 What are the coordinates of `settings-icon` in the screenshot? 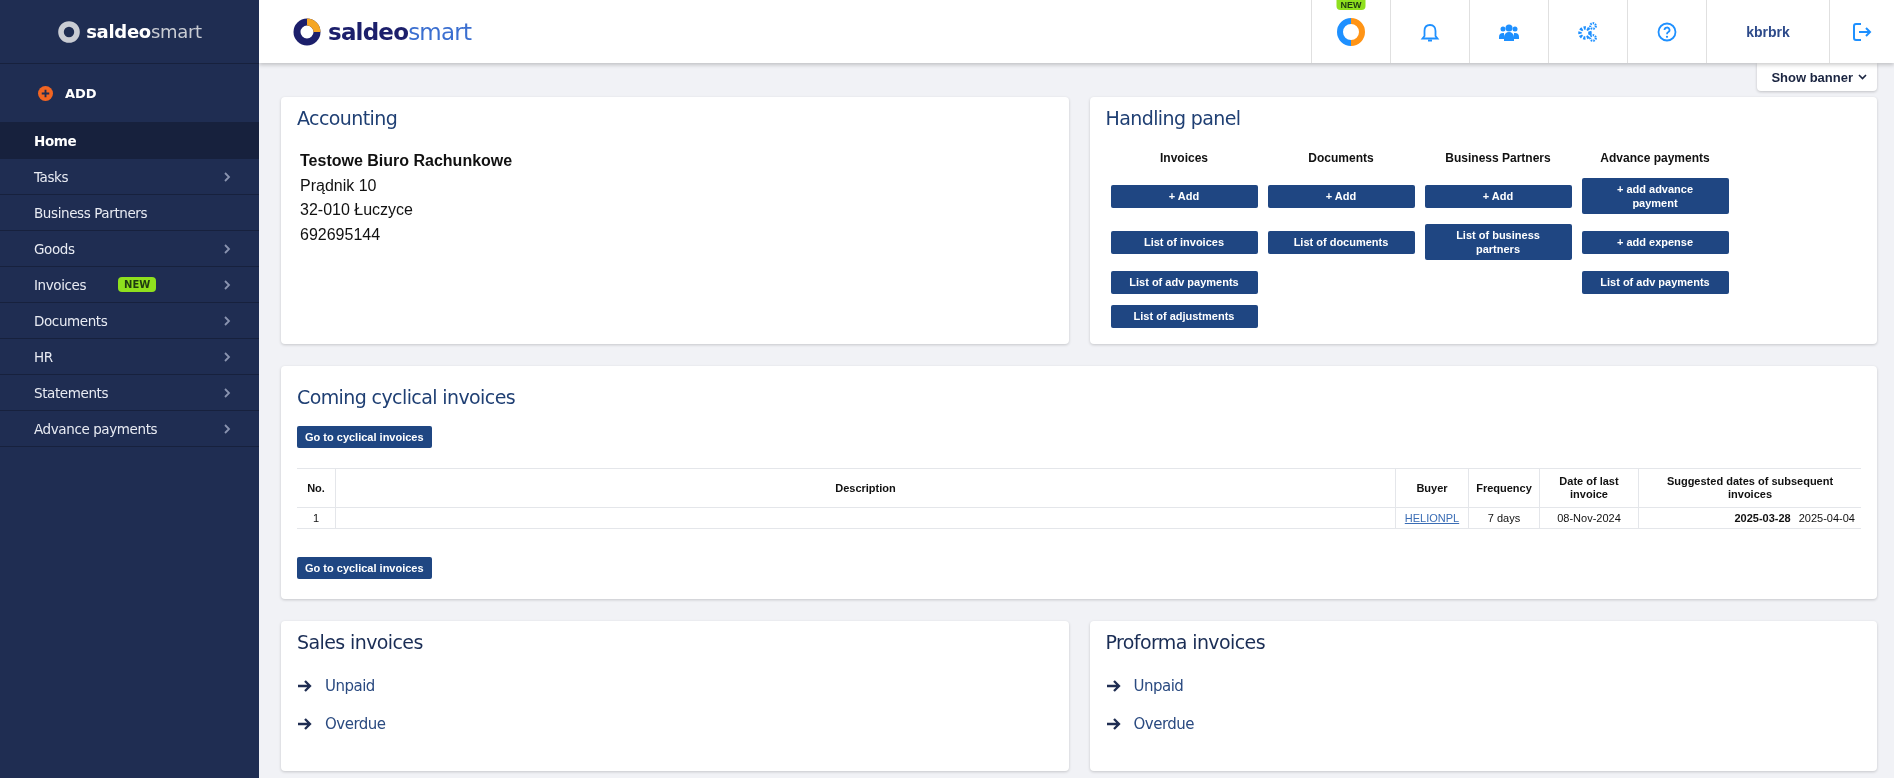 It's located at (1588, 31).